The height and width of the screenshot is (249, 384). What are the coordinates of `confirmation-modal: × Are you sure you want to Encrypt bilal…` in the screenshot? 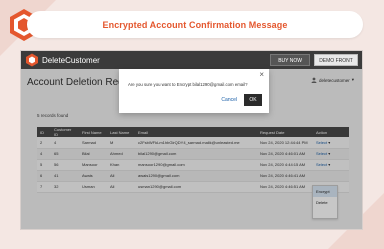 It's located at (194, 91).